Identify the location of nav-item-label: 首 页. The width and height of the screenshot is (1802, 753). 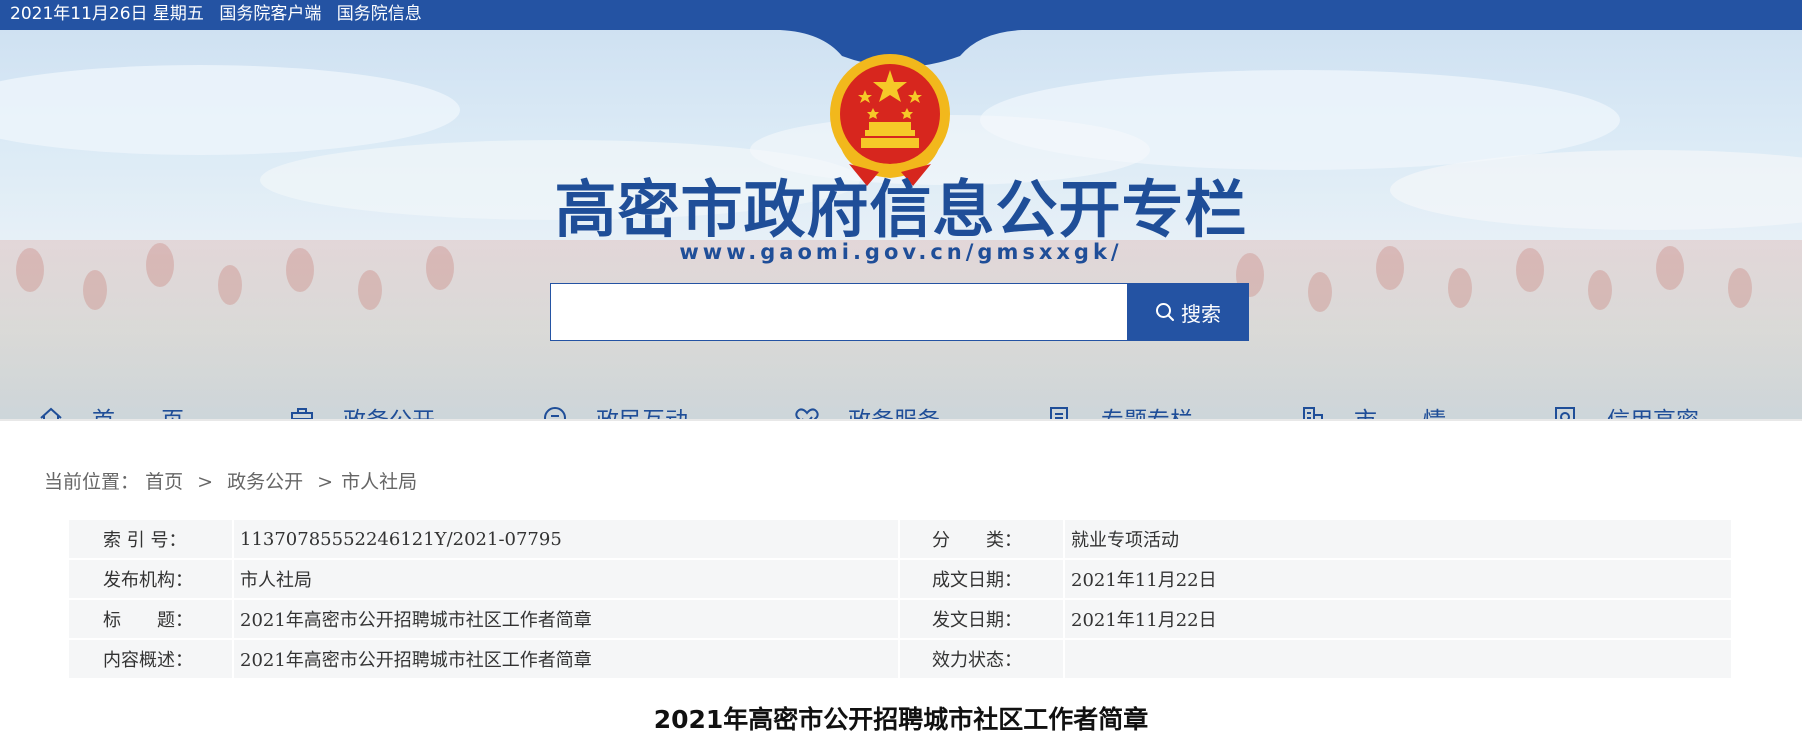
(138, 410).